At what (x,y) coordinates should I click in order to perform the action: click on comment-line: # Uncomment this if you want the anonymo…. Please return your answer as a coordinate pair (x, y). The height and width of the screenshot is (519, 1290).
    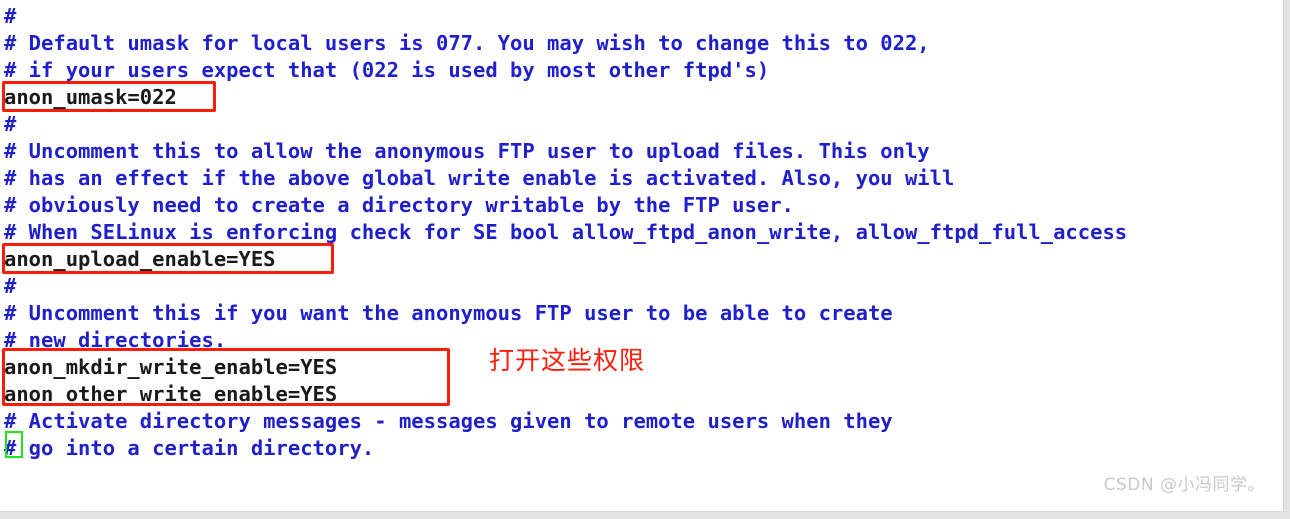
    Looking at the image, I should click on (448, 313).